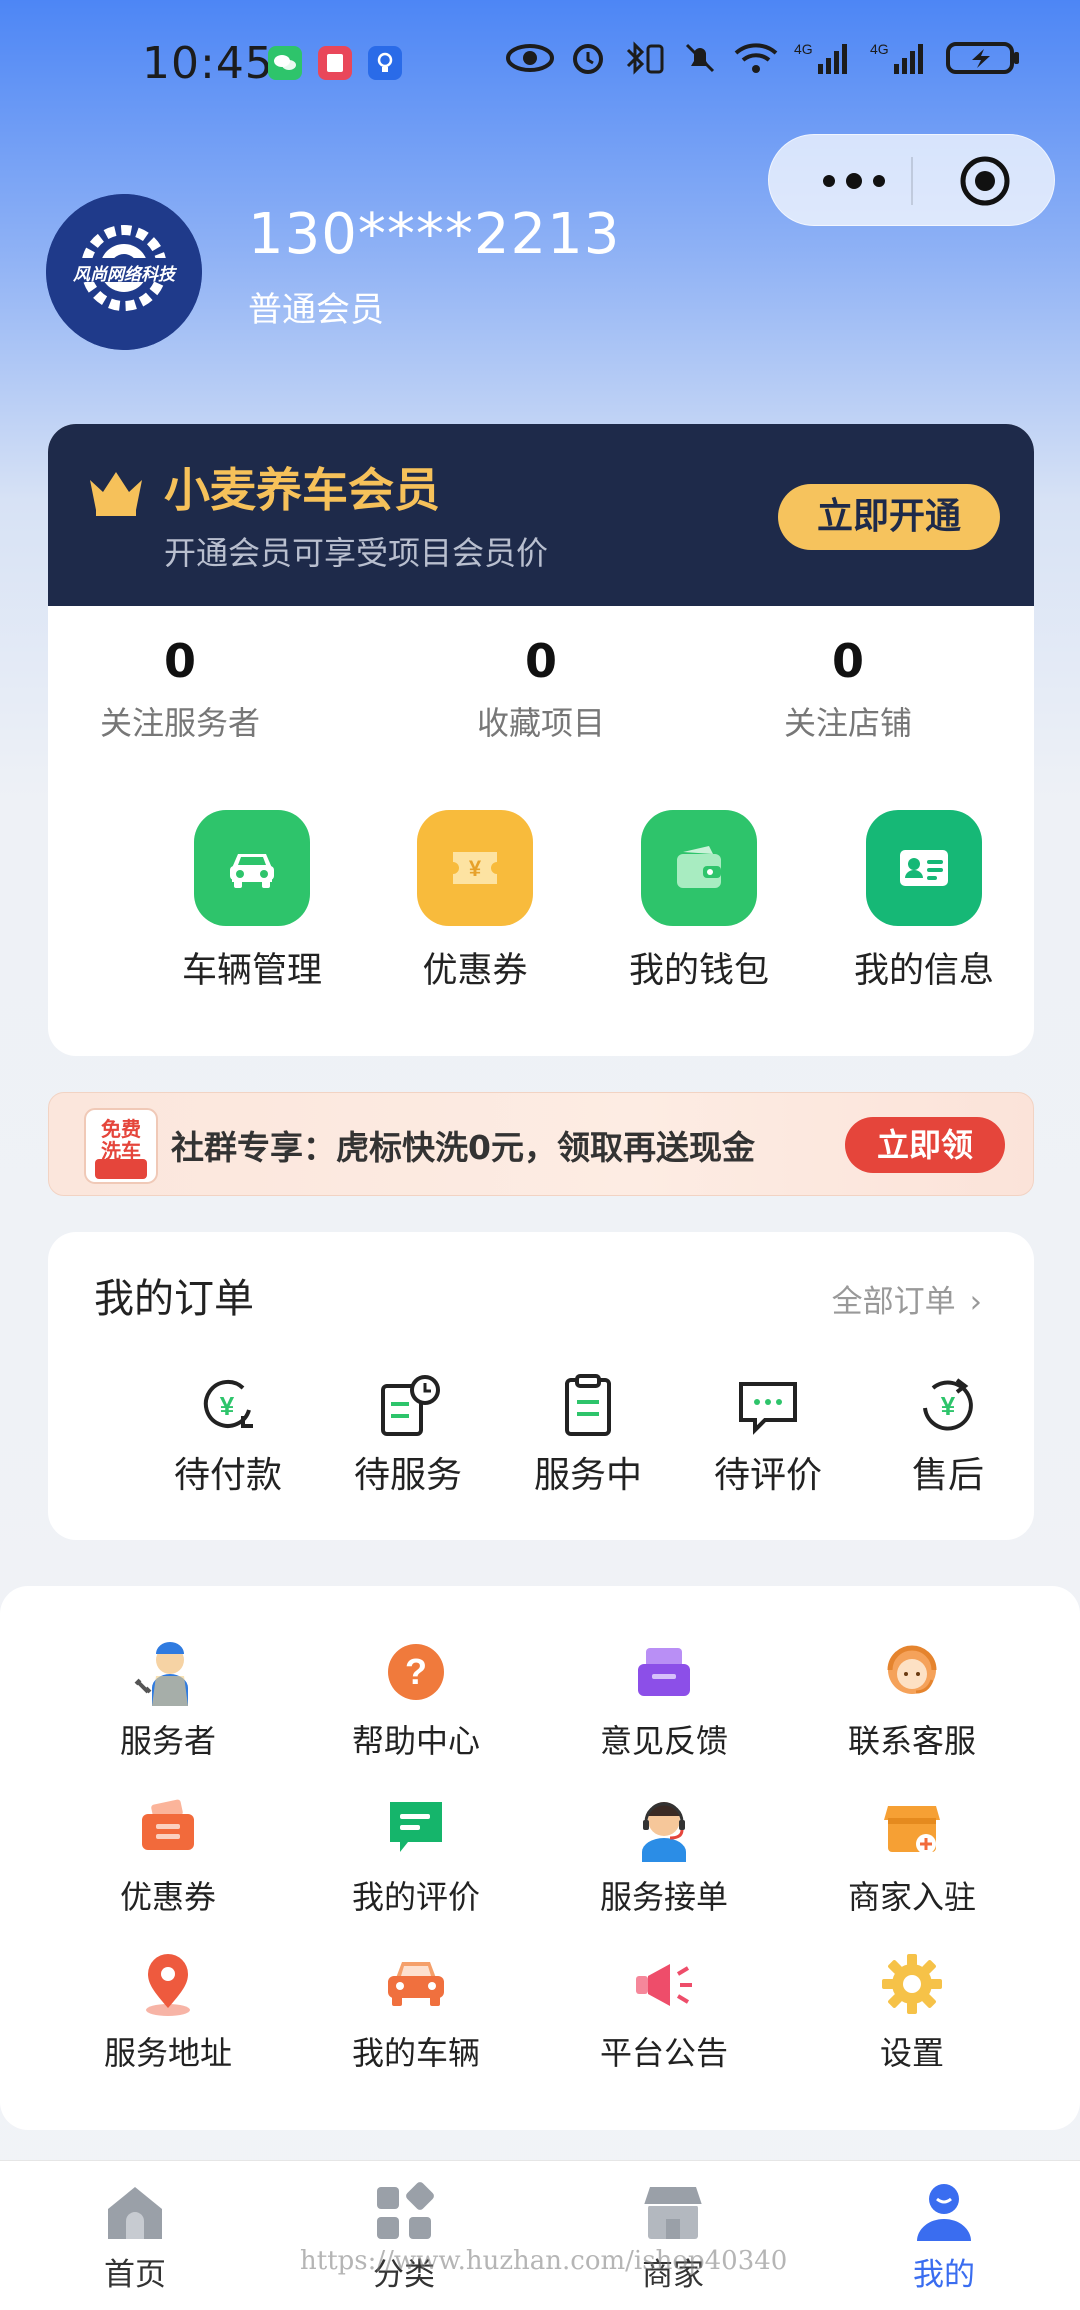  What do you see at coordinates (911, 2053) in the screenshot?
I see `svc-label: 设置` at bounding box center [911, 2053].